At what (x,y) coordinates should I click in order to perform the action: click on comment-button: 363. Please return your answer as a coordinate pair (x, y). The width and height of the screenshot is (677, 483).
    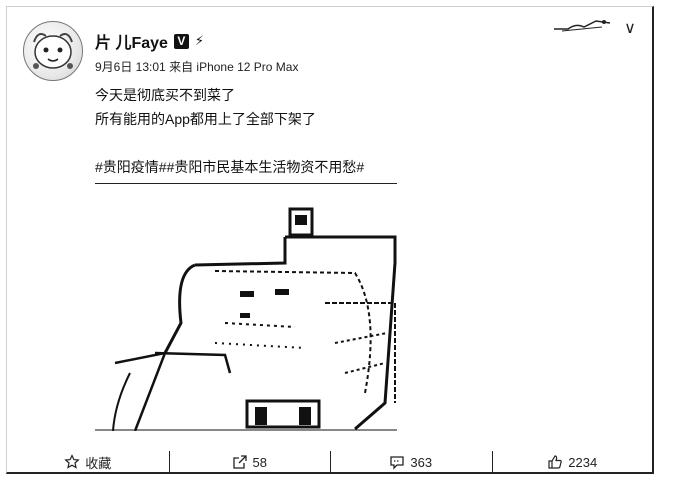
    Looking at the image, I should click on (411, 462).